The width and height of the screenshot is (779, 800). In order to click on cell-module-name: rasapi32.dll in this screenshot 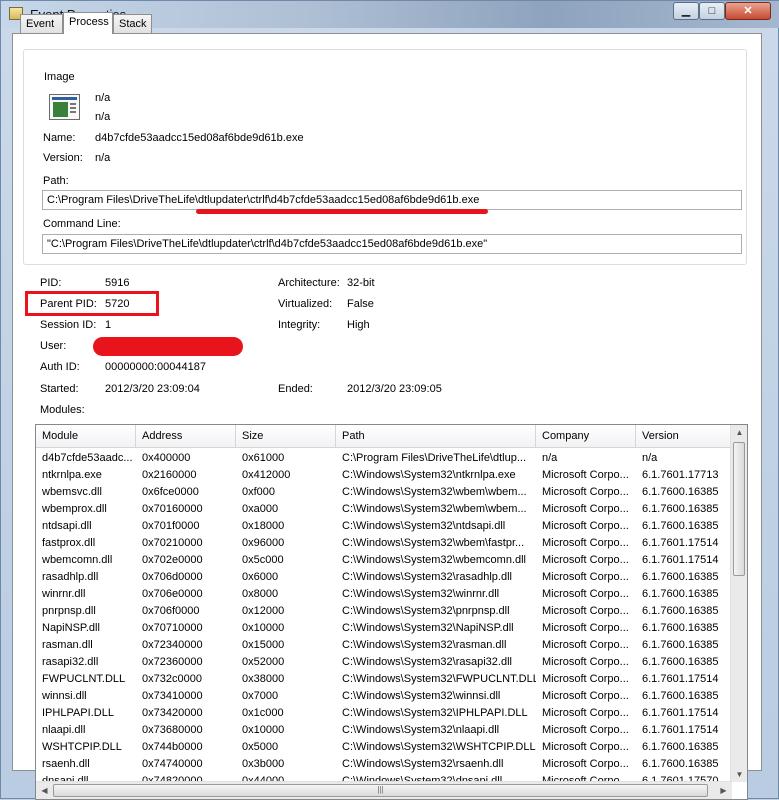, I will do `click(70, 662)`.